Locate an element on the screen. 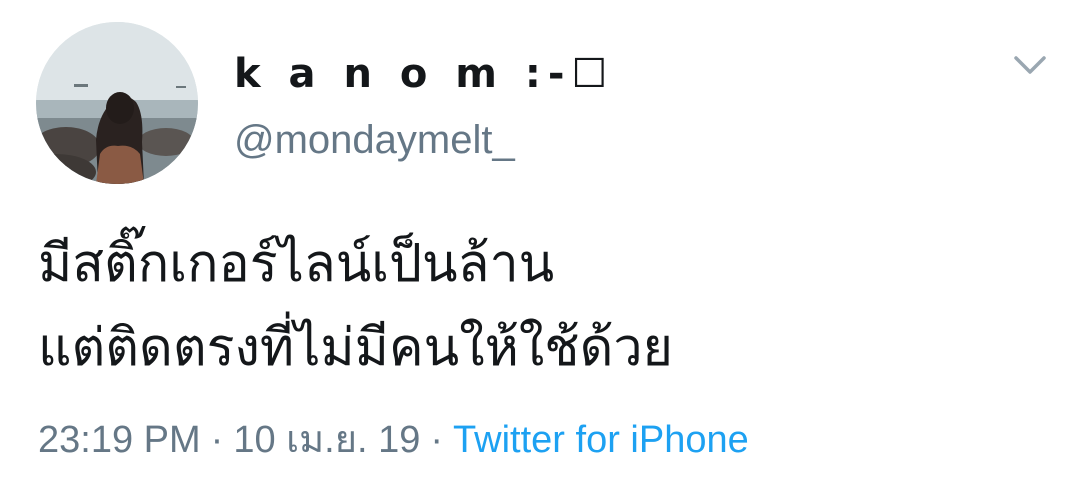 This screenshot has width=1080, height=491. tweet-date: 10 เม.ย. 19 is located at coordinates (326, 440).